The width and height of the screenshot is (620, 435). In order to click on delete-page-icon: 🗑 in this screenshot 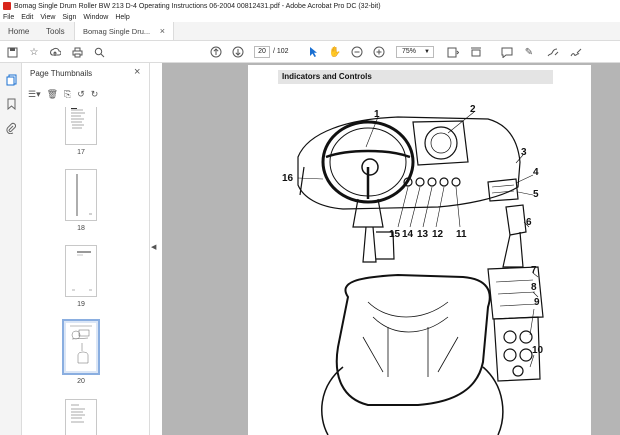, I will do `click(52, 94)`.